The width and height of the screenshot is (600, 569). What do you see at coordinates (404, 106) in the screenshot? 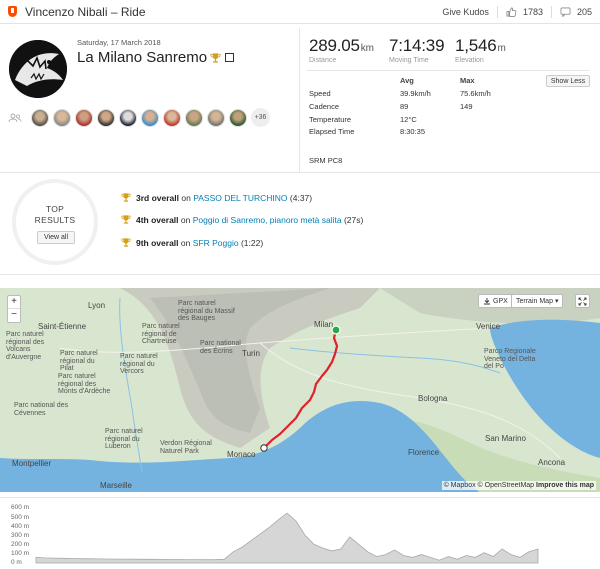
I see `cadence-avg: 89` at bounding box center [404, 106].